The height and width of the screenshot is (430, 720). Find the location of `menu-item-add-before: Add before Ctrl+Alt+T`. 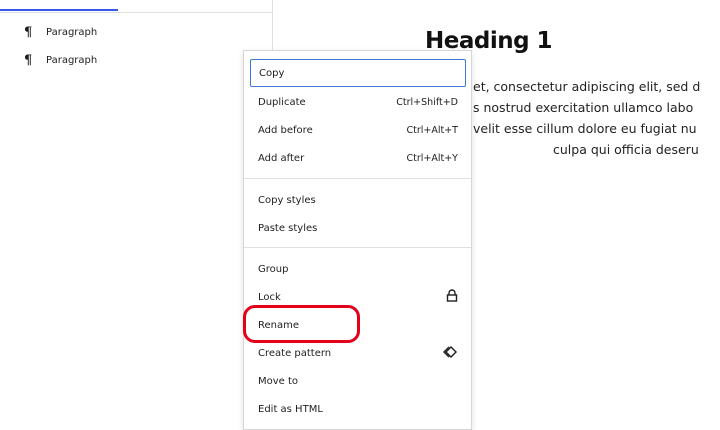

menu-item-add-before: Add before Ctrl+Alt+T is located at coordinates (358, 130).